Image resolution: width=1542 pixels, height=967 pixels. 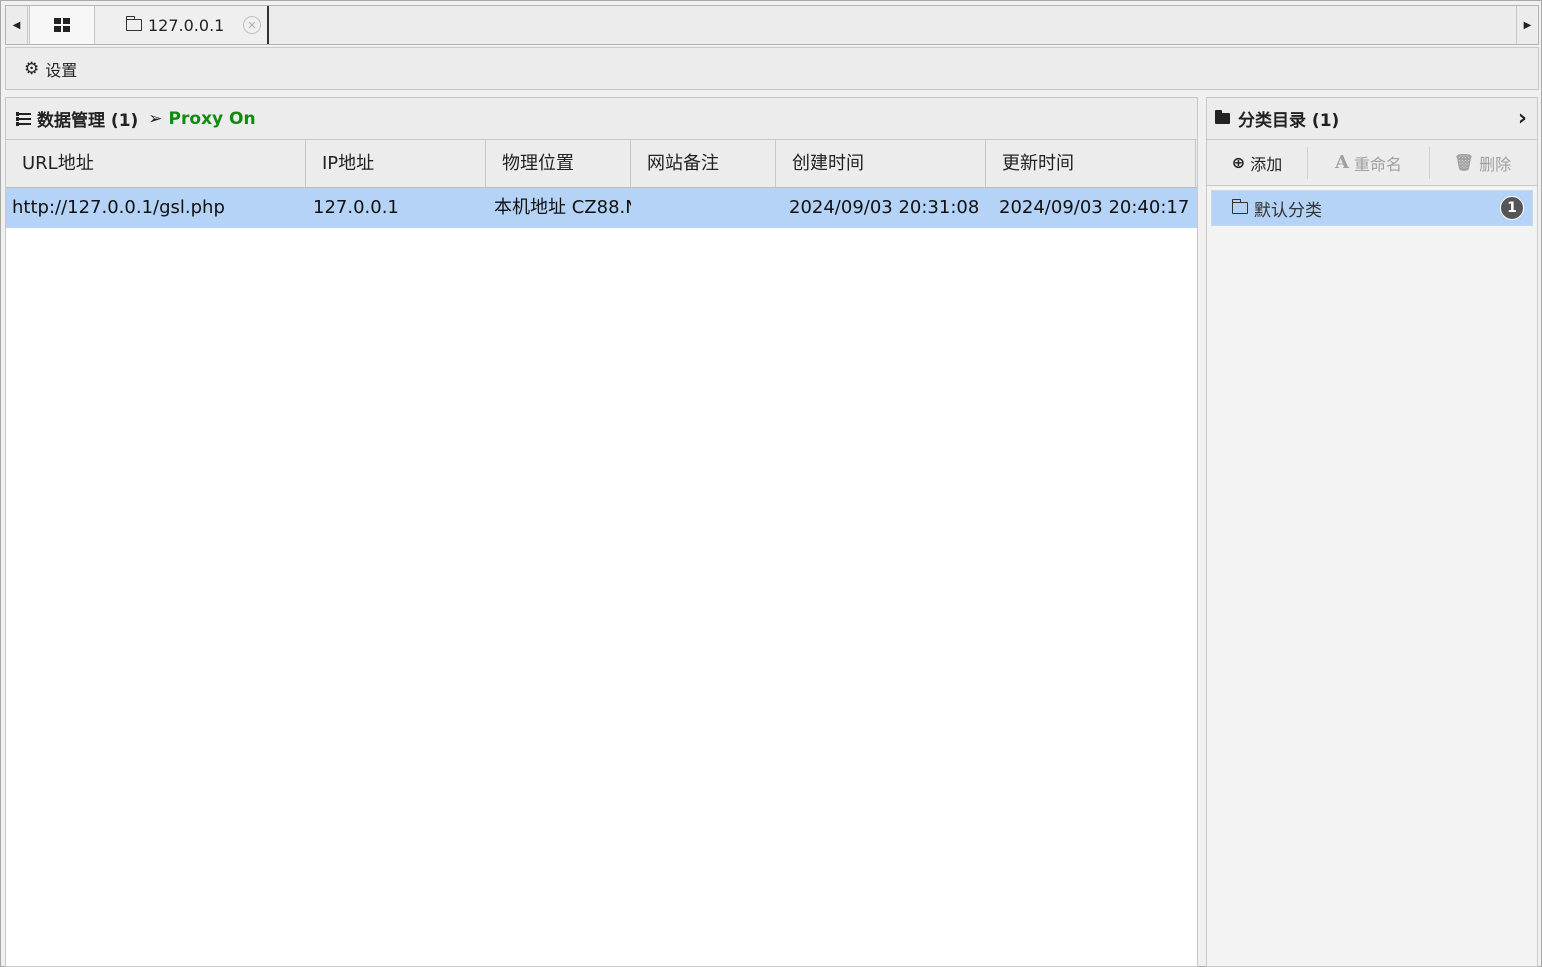 I want to click on trash-icon: 🗑, so click(x=1464, y=162).